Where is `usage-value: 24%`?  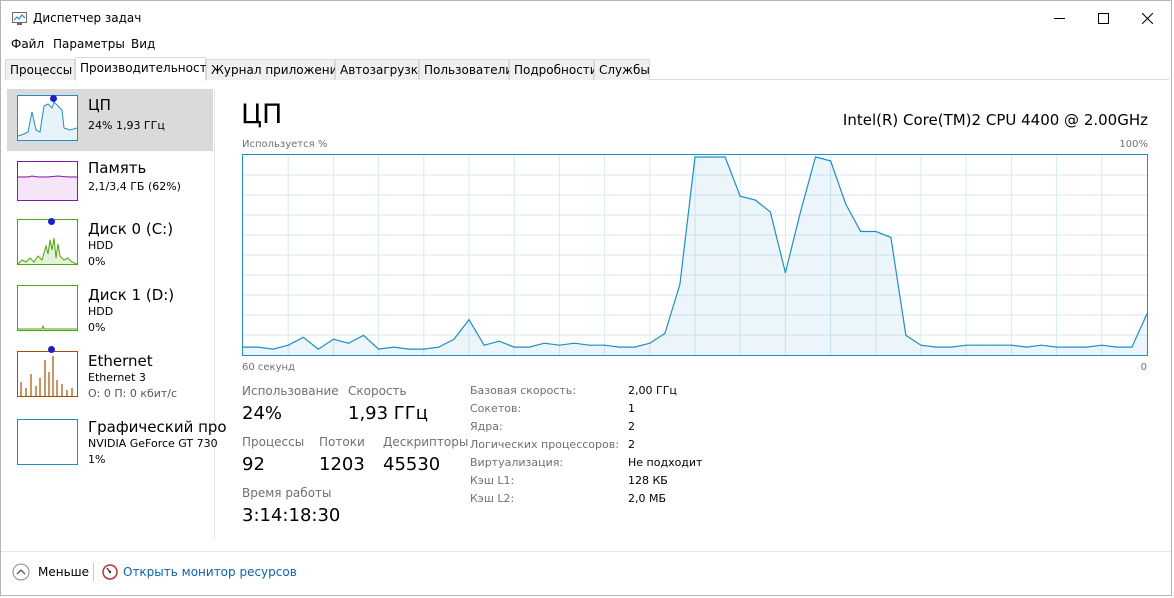 usage-value: 24% is located at coordinates (262, 413).